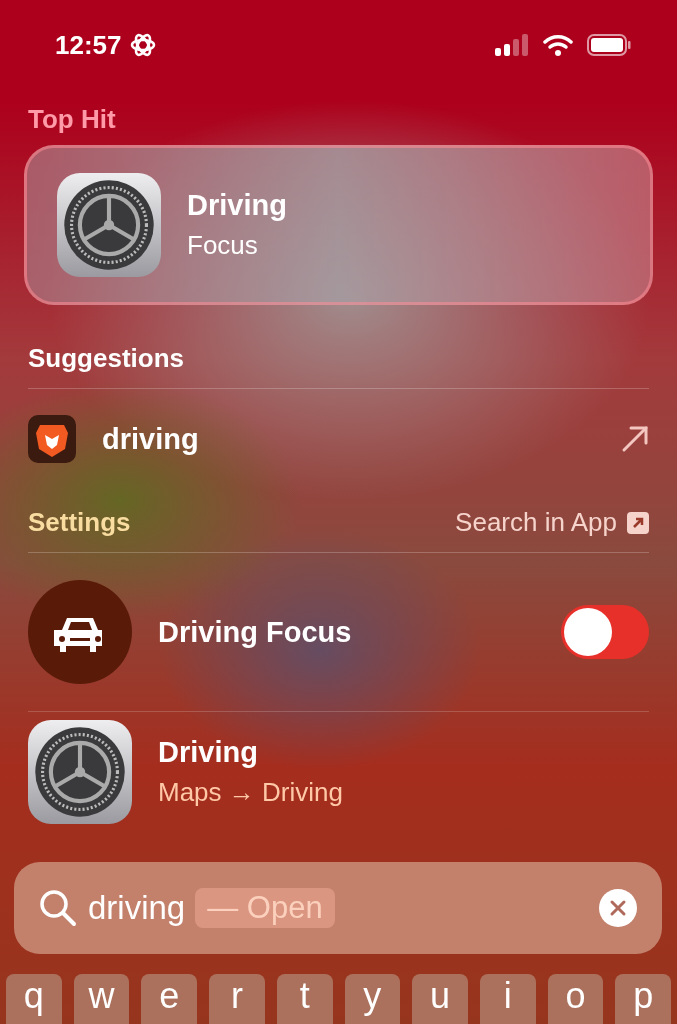  I want to click on suggestion-text: driving, so click(150, 439).